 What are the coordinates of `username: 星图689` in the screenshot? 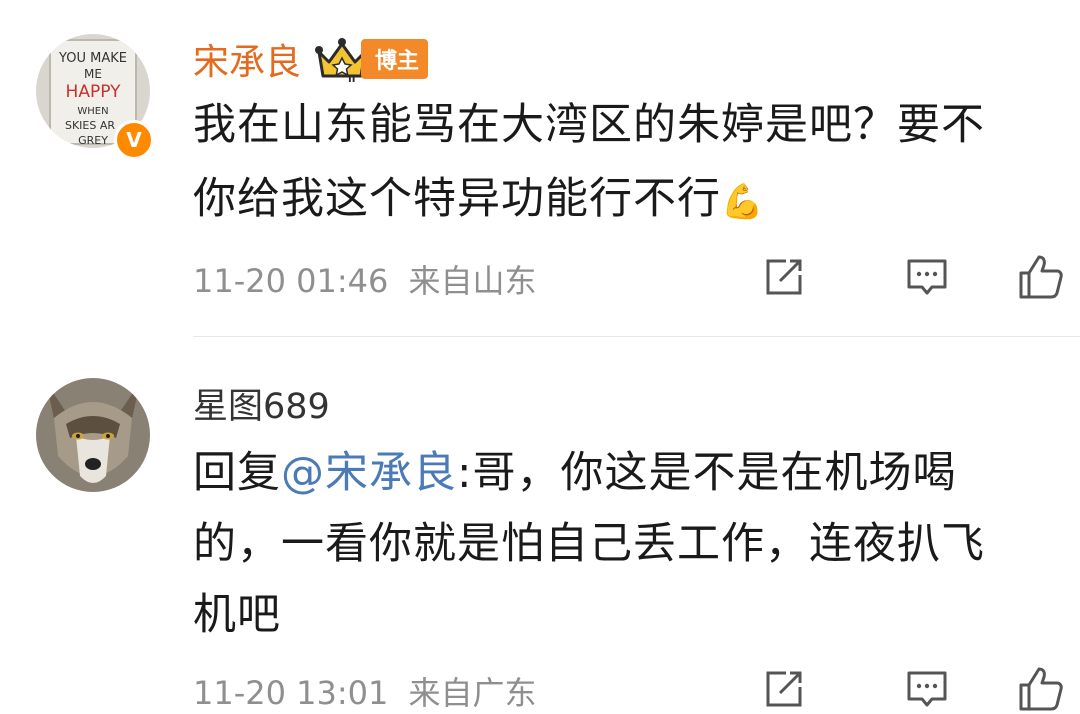 It's located at (261, 403).